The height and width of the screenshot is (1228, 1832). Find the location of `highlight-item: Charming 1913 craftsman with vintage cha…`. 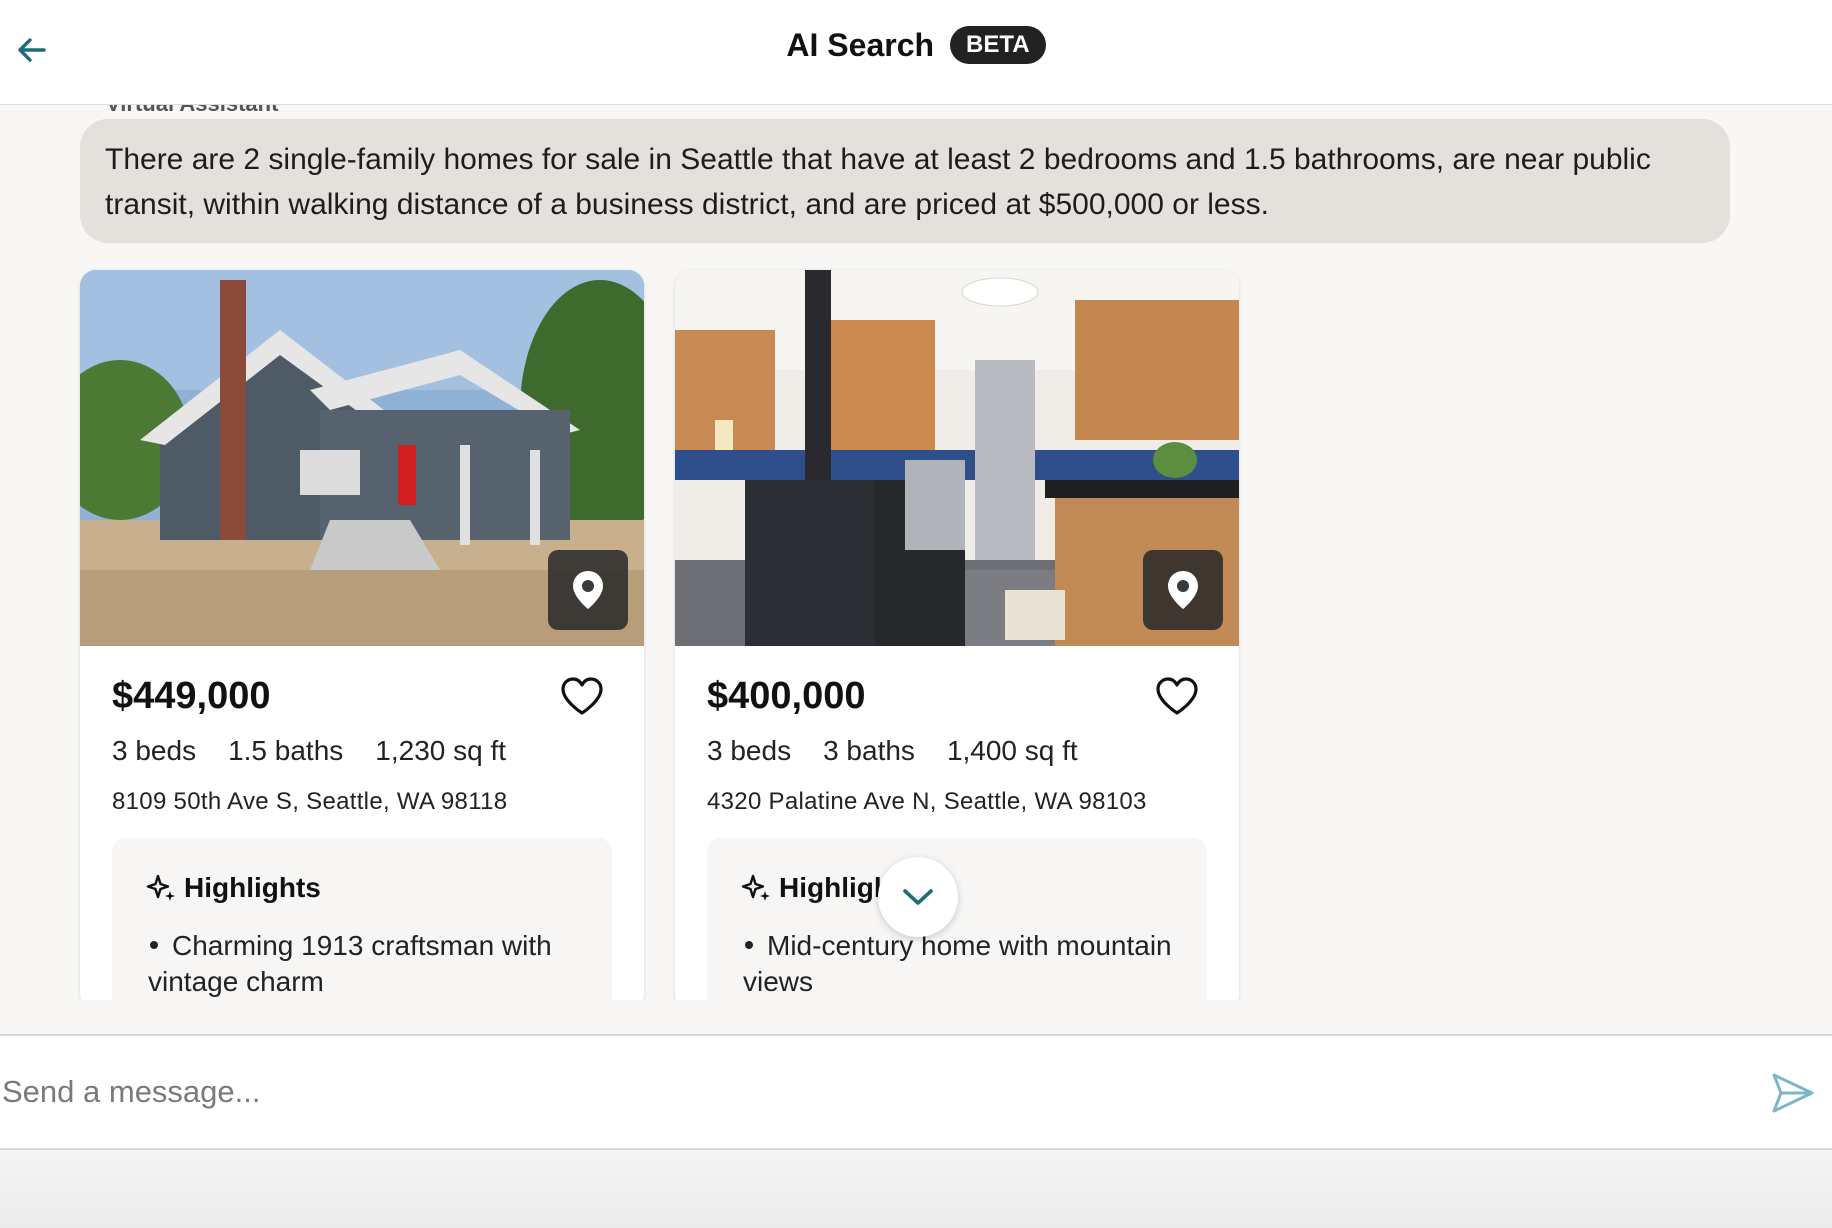

highlight-item: Charming 1913 craftsman with vintage cha… is located at coordinates (368, 964).